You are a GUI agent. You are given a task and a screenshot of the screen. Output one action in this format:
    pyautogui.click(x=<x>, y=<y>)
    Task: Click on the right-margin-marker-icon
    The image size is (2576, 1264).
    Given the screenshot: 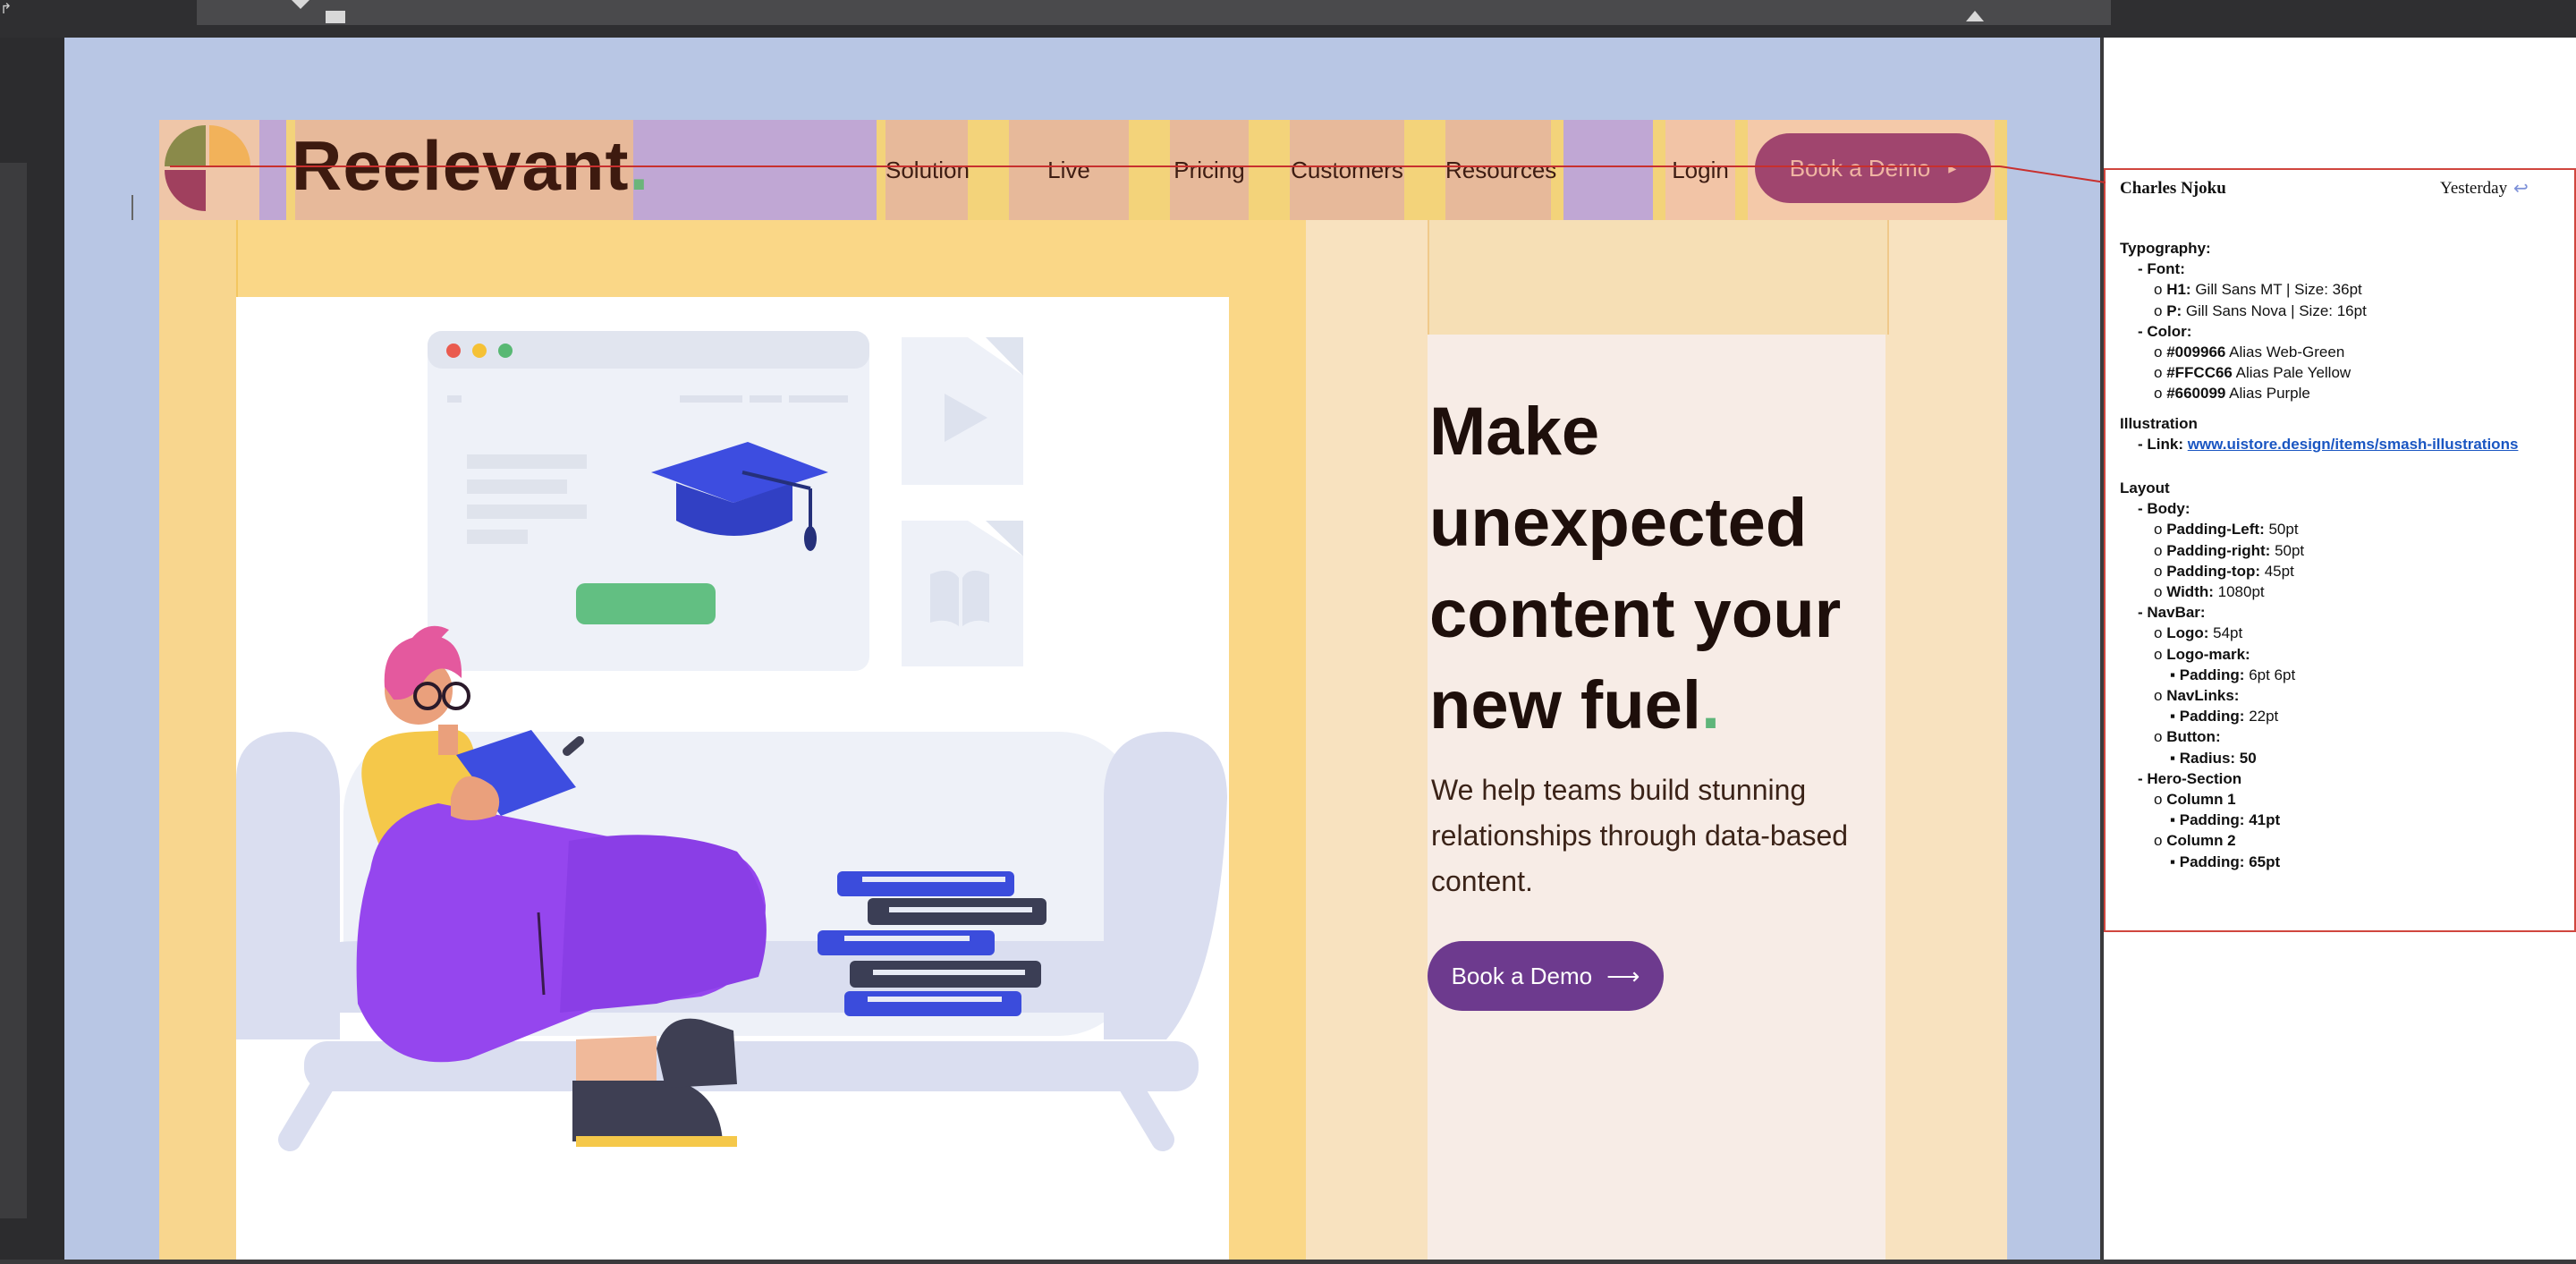 What is the action you would take?
    pyautogui.click(x=1975, y=16)
    